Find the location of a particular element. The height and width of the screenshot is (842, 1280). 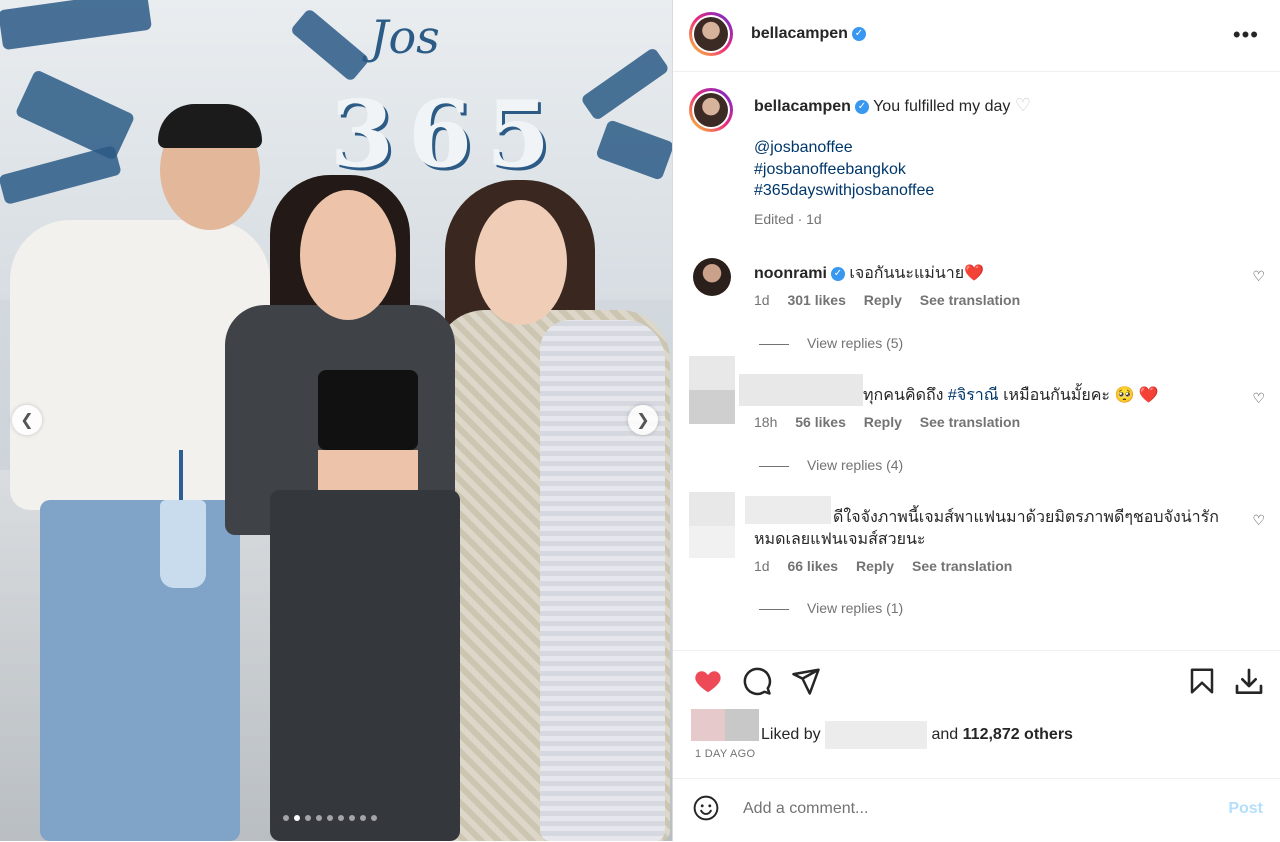

comment-2-meta: 18h 56 likes Reply See translation is located at coordinates (894, 422).